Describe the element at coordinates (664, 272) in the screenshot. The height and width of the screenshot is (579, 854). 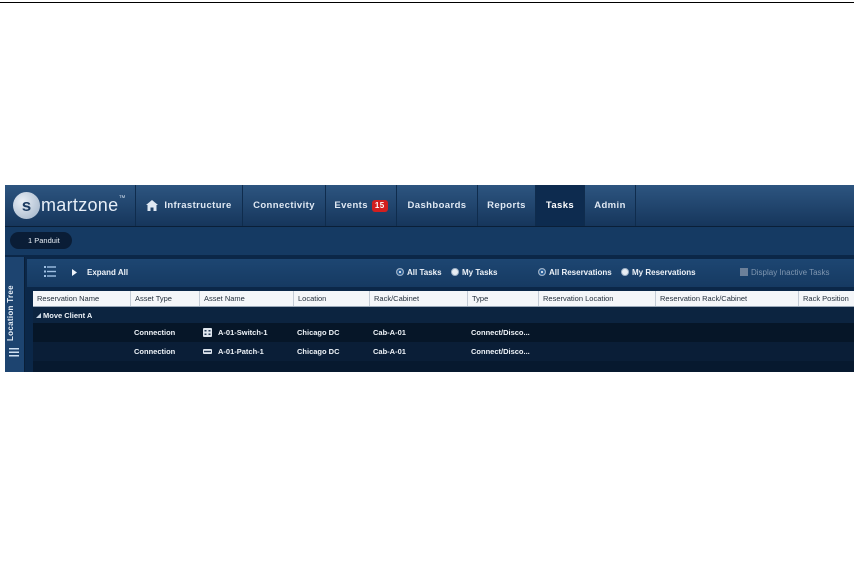
I see `my-reservations-label: My Reservations` at that location.